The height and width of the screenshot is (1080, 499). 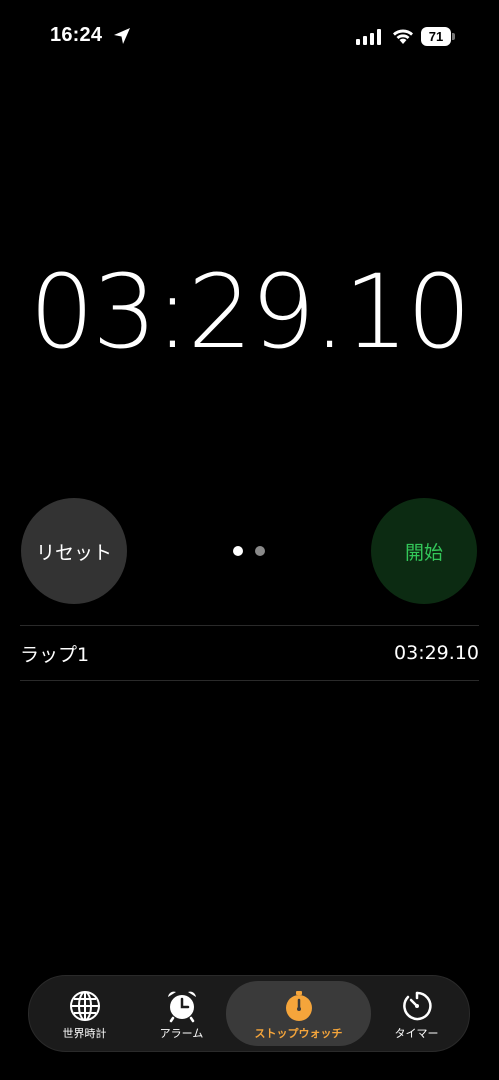 I want to click on globe-icon, so click(x=84, y=1006).